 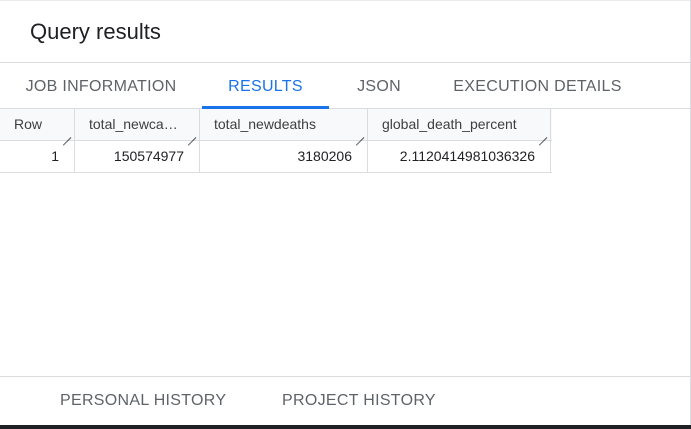 I want to click on bottom-divider, so click(x=345, y=427).